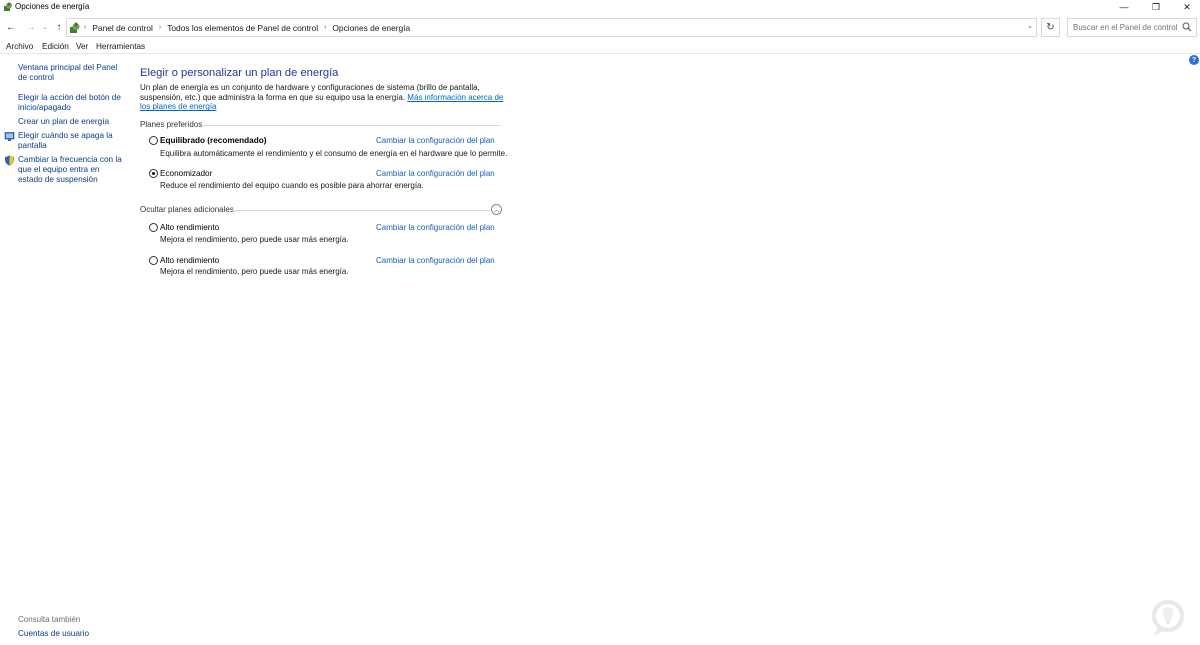 The height and width of the screenshot is (645, 1200). I want to click on plan-radio-high-performance, so click(153, 227).